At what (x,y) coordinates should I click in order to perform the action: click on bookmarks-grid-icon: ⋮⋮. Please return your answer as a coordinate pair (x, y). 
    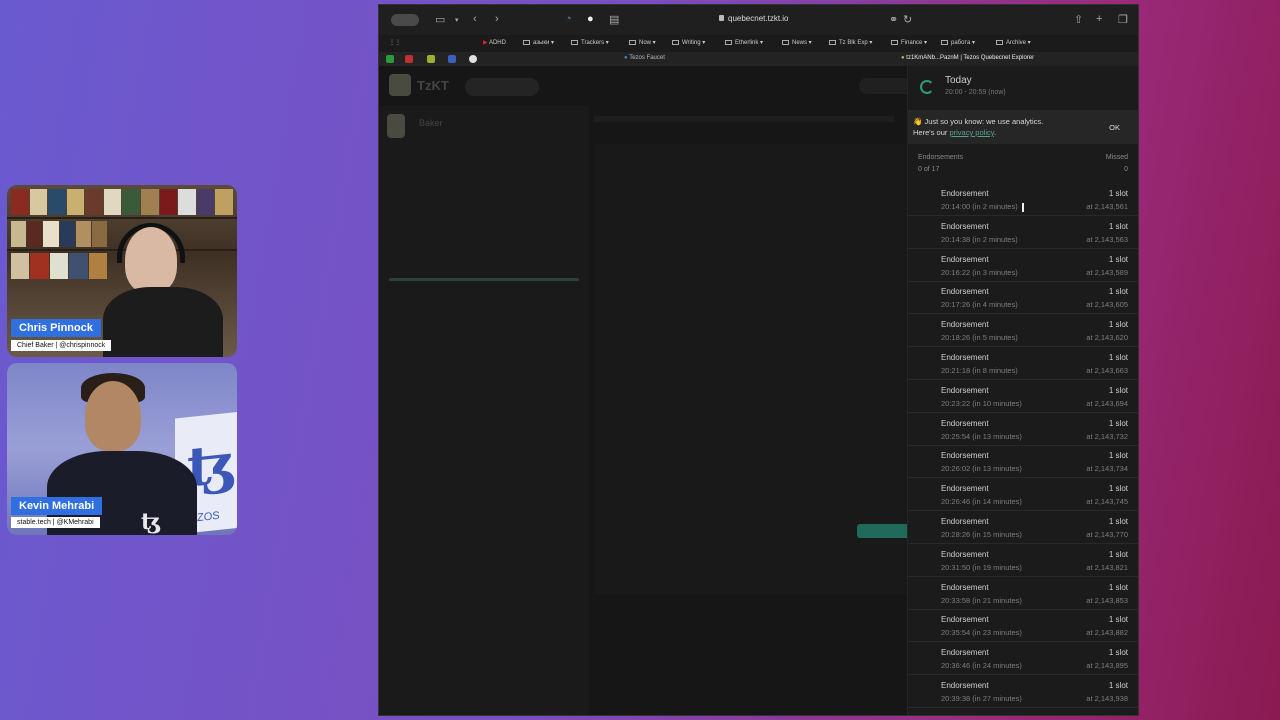
    Looking at the image, I should click on (395, 42).